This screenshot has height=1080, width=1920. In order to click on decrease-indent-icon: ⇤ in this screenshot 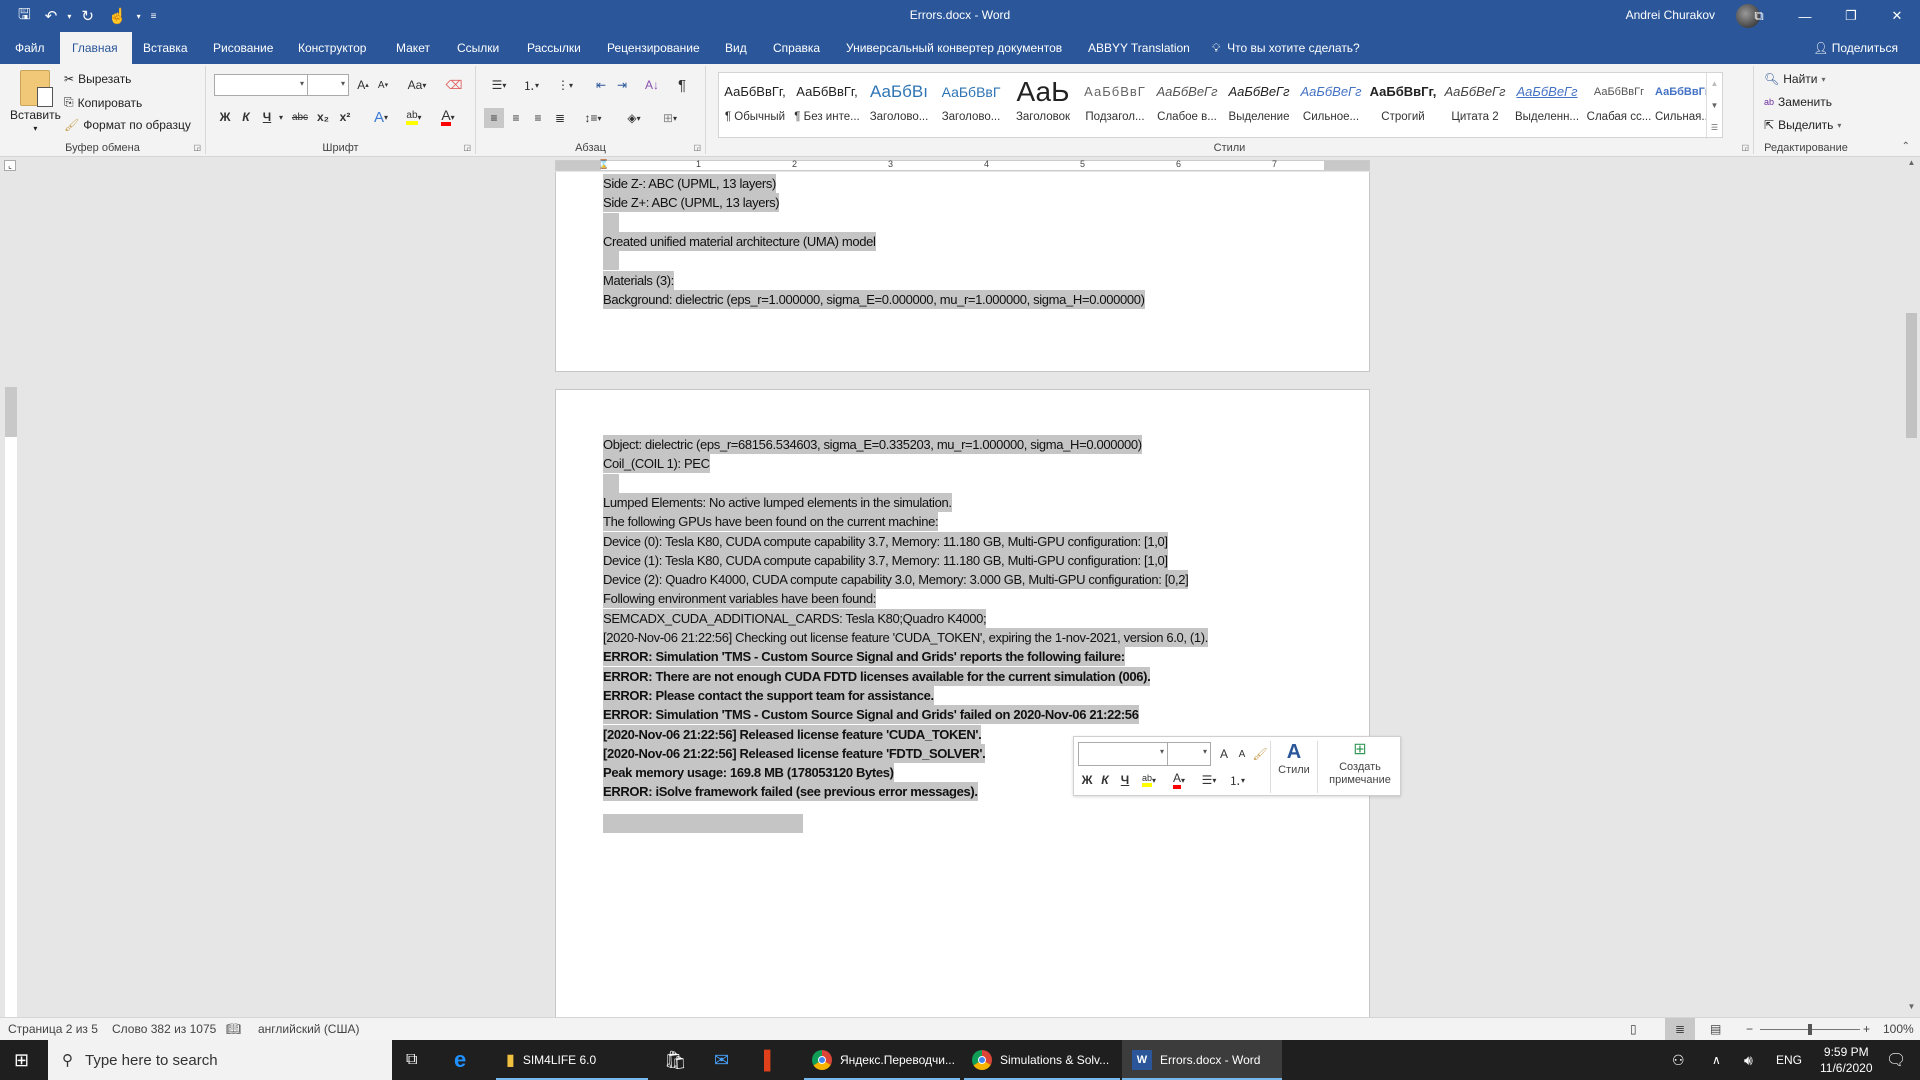, I will do `click(601, 85)`.